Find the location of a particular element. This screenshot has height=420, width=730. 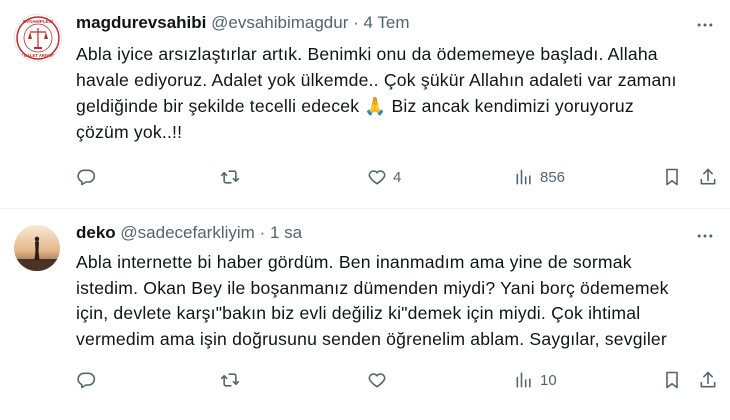

view-count: 10 is located at coordinates (548, 380).